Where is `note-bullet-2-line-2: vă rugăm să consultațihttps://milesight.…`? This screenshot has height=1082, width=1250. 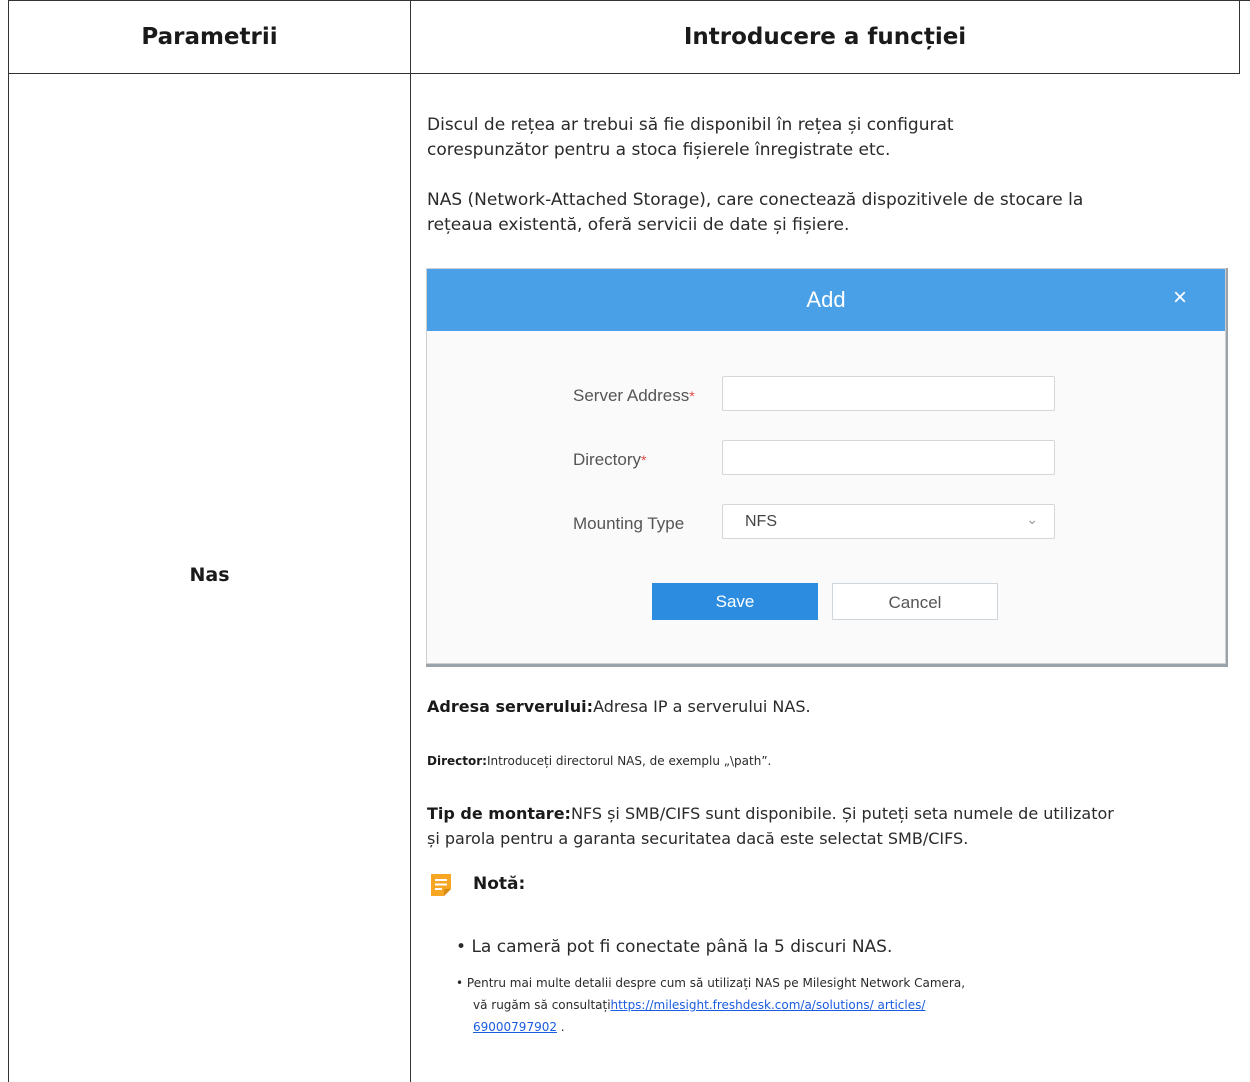 note-bullet-2-line-2: vă rugăm să consultațihttps://milesight.… is located at coordinates (710, 1005).